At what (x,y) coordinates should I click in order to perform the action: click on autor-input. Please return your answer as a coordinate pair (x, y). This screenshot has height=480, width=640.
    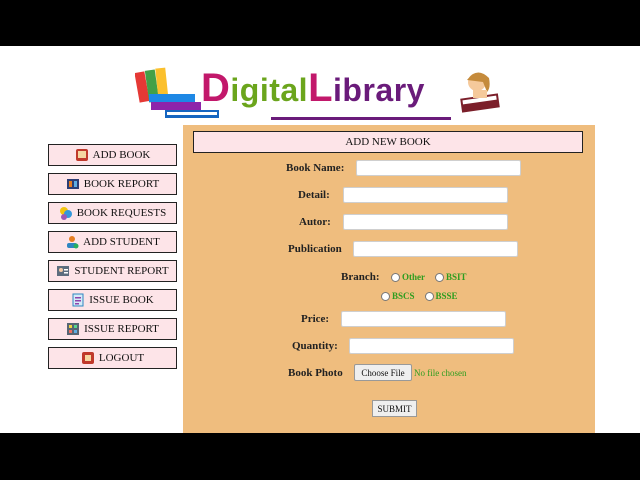
    Looking at the image, I should click on (425, 222).